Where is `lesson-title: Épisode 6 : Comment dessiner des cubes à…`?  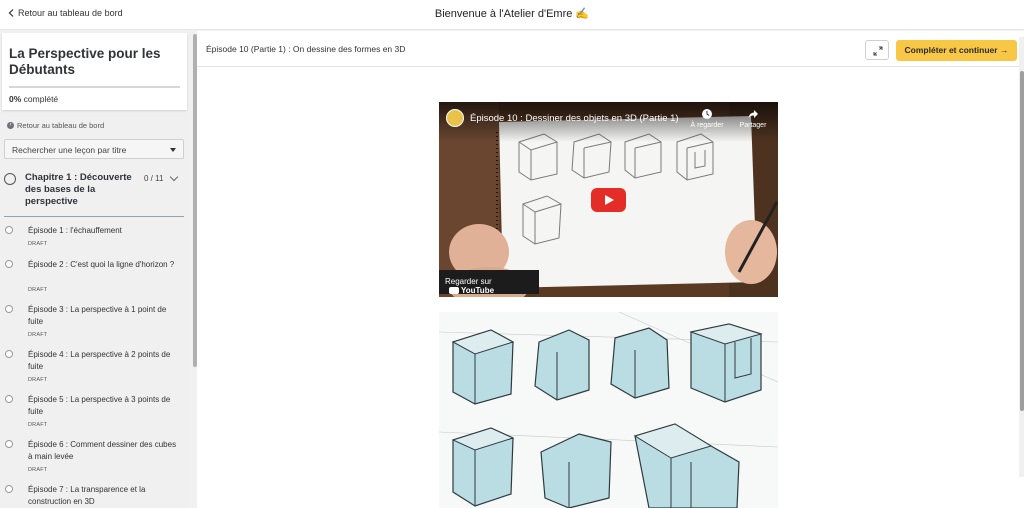 lesson-title: Épisode 6 : Comment dessiner des cubes à… is located at coordinates (102, 450).